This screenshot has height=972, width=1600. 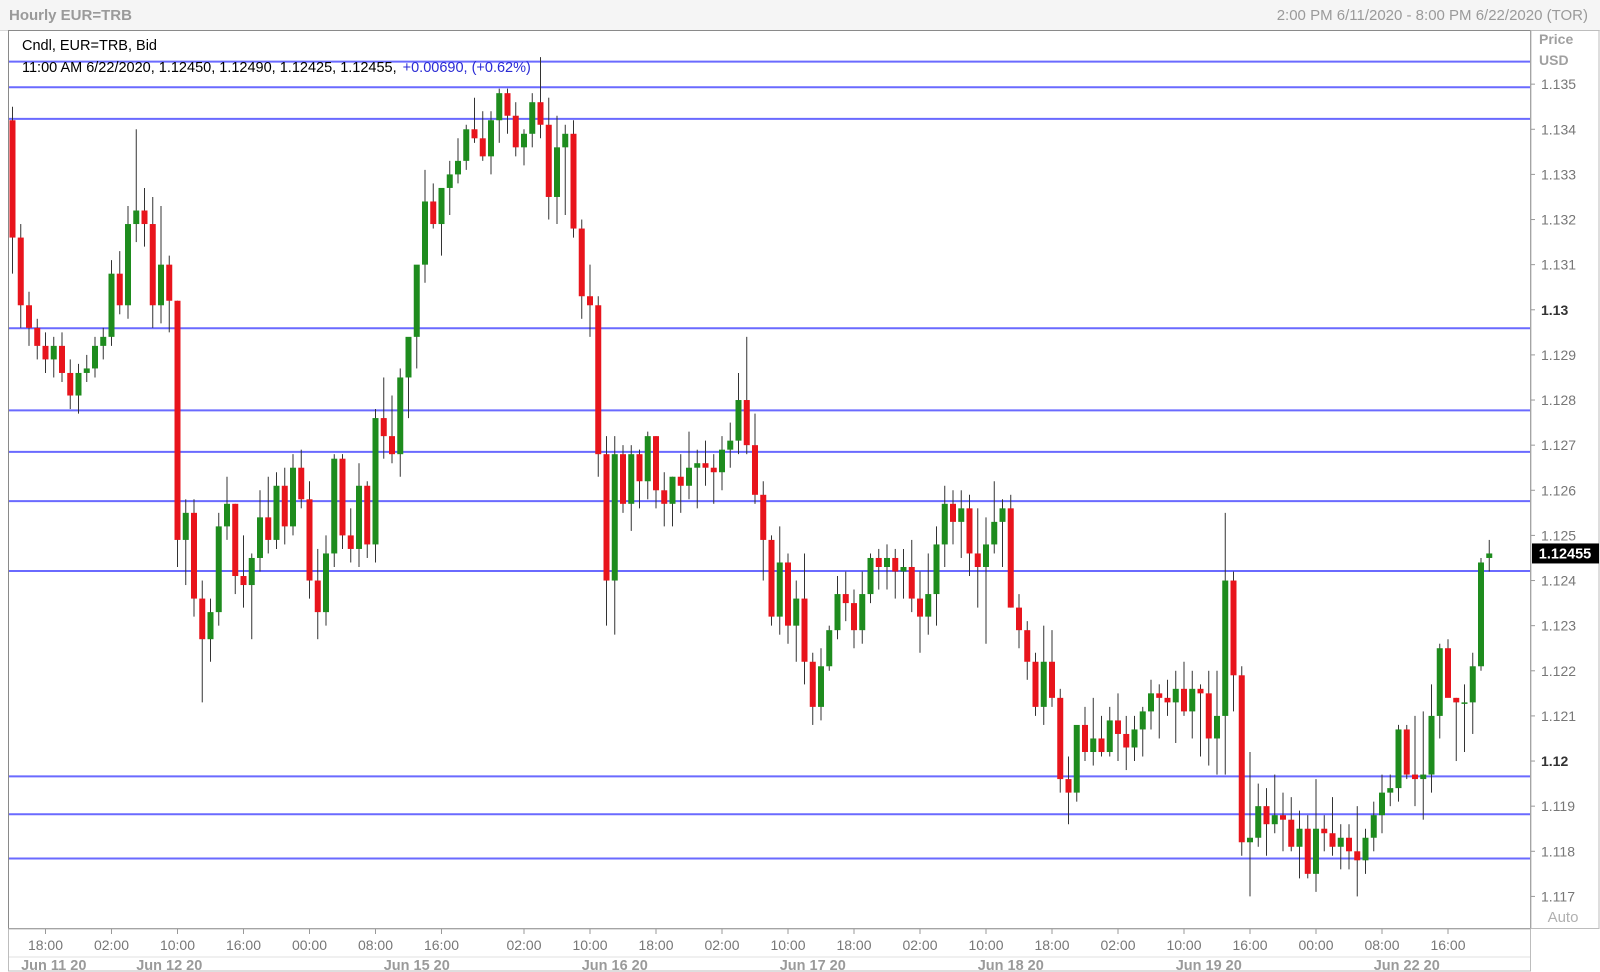 I want to click on price-tick-label: 1.12, so click(x=1554, y=761).